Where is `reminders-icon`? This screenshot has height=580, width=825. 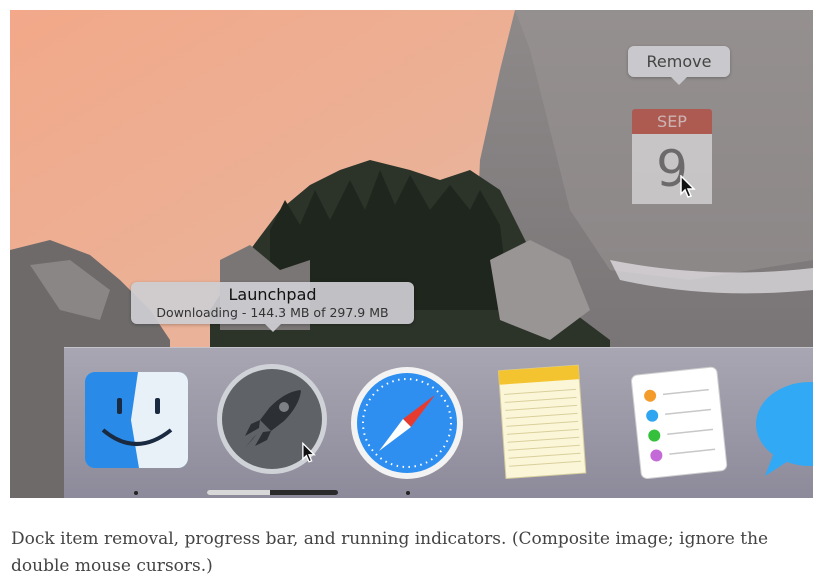 reminders-icon is located at coordinates (679, 423).